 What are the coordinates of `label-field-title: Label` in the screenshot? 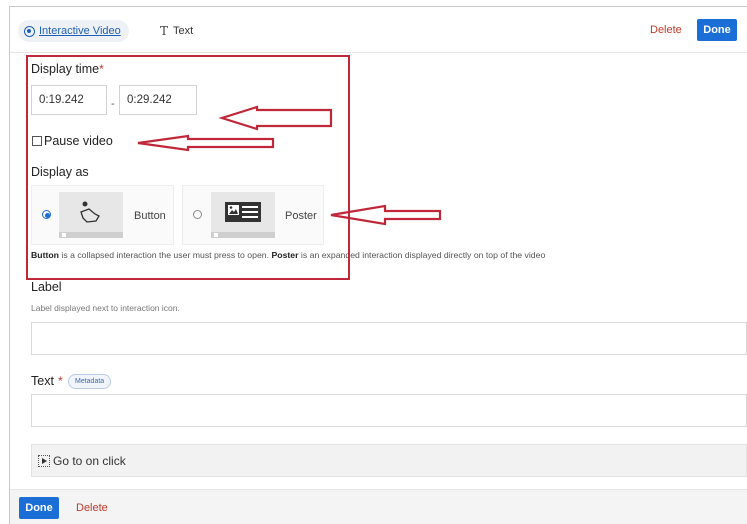 It's located at (46, 287).